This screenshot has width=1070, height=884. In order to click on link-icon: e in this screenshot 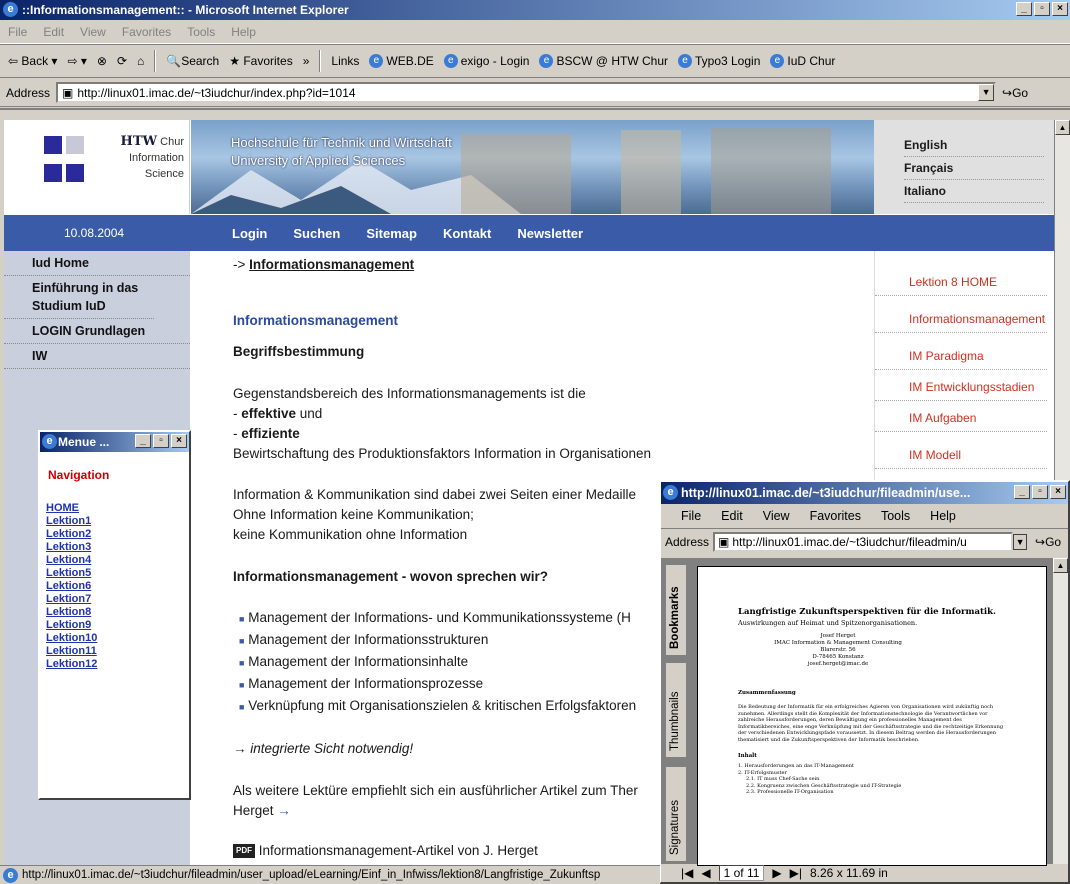, I will do `click(376, 61)`.